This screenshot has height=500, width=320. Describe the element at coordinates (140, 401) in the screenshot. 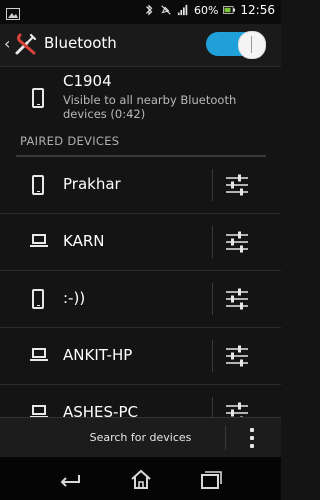

I see `paired-device-row: ASHES-PC` at that location.